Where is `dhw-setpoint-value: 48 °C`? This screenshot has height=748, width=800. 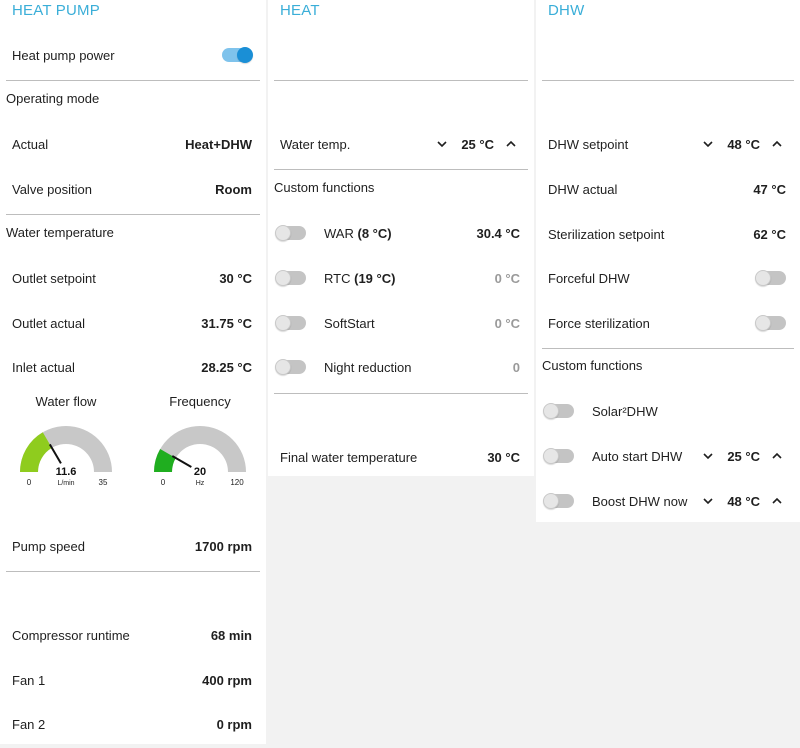 dhw-setpoint-value: 48 °C is located at coordinates (743, 144).